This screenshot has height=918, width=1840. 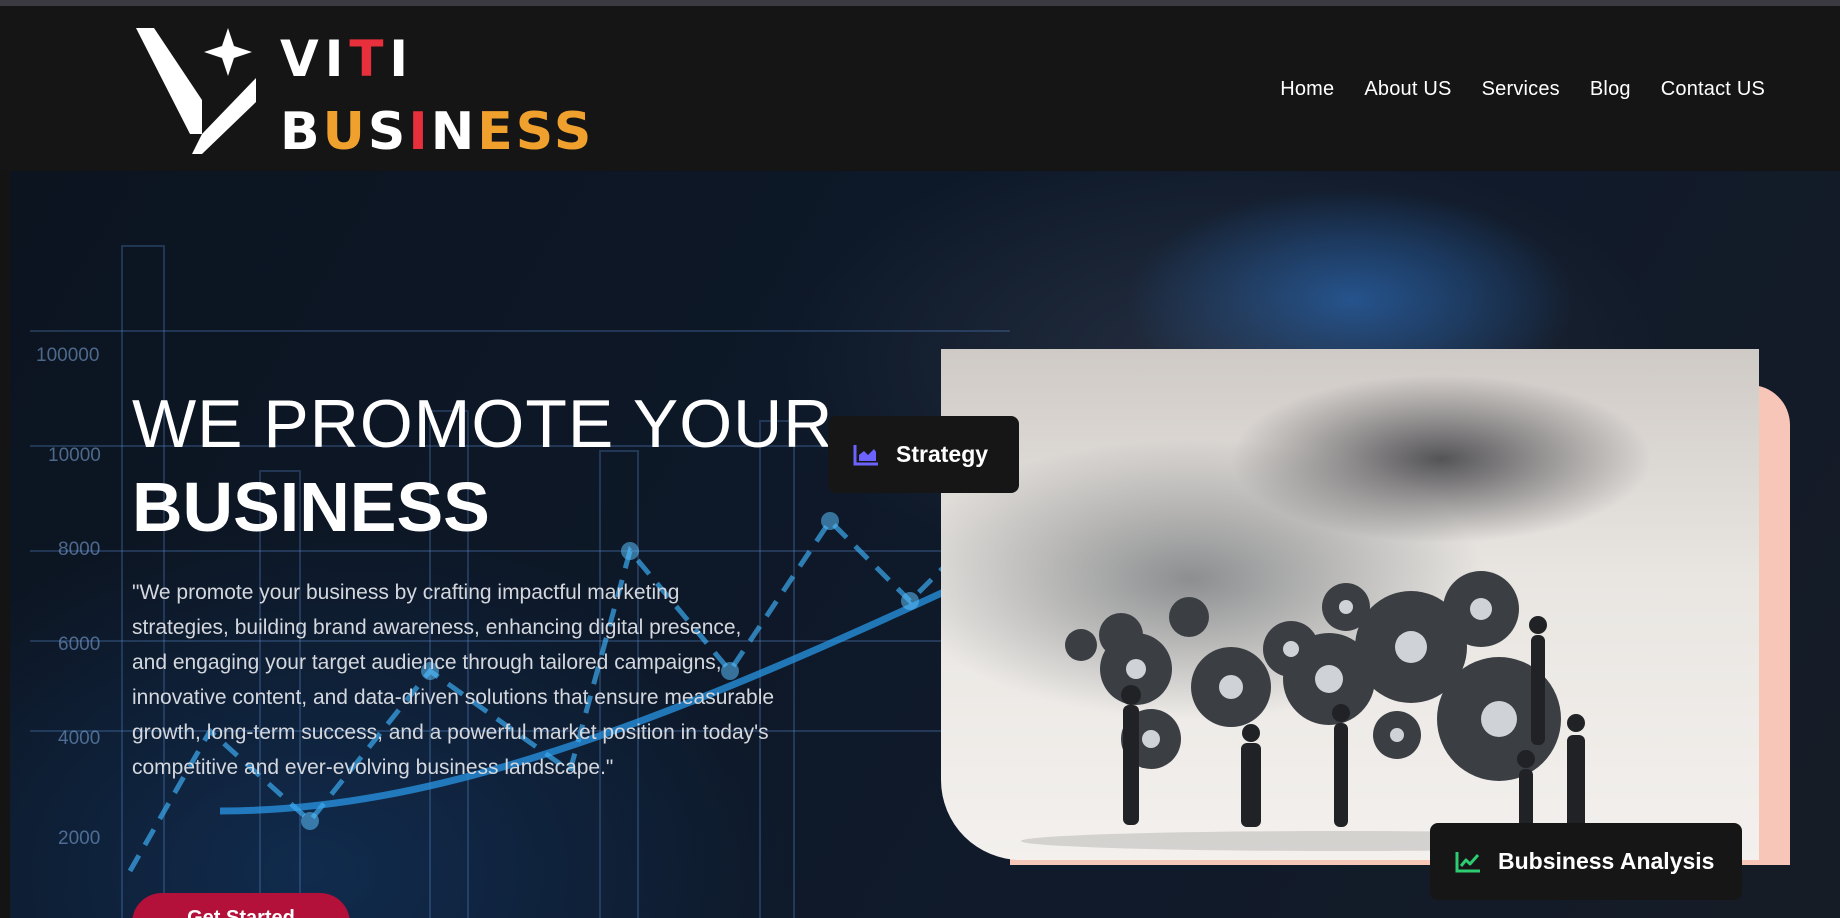 I want to click on chart-axis-label: 4000, so click(x=79, y=738).